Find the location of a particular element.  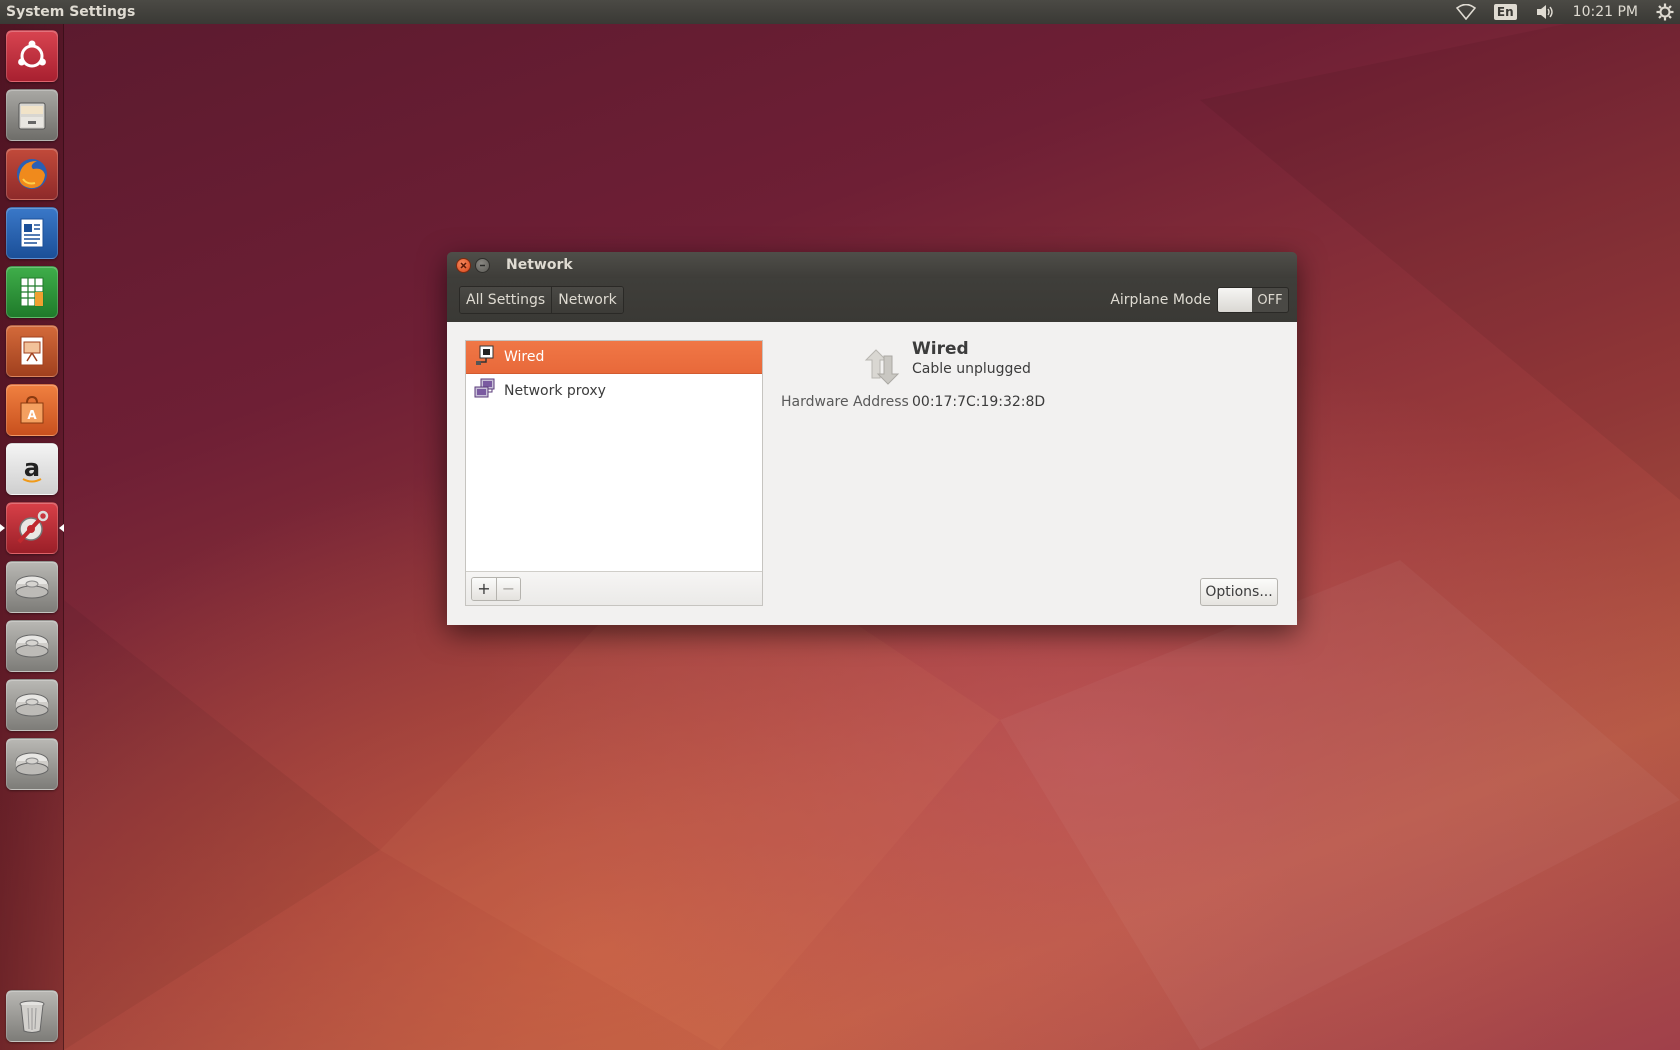

settings-tools-icon is located at coordinates (33, 527).